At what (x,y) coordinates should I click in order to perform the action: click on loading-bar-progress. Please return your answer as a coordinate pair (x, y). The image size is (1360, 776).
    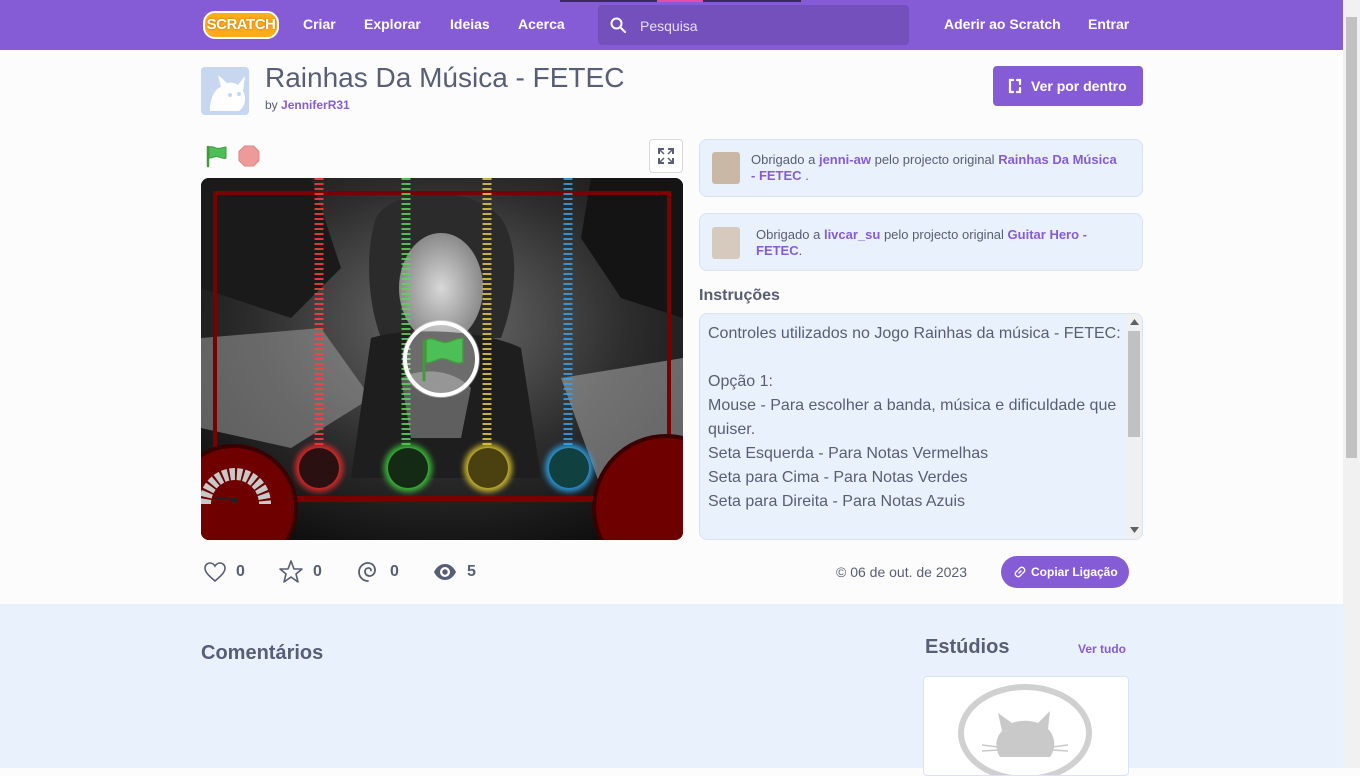
    Looking at the image, I should click on (680, 1).